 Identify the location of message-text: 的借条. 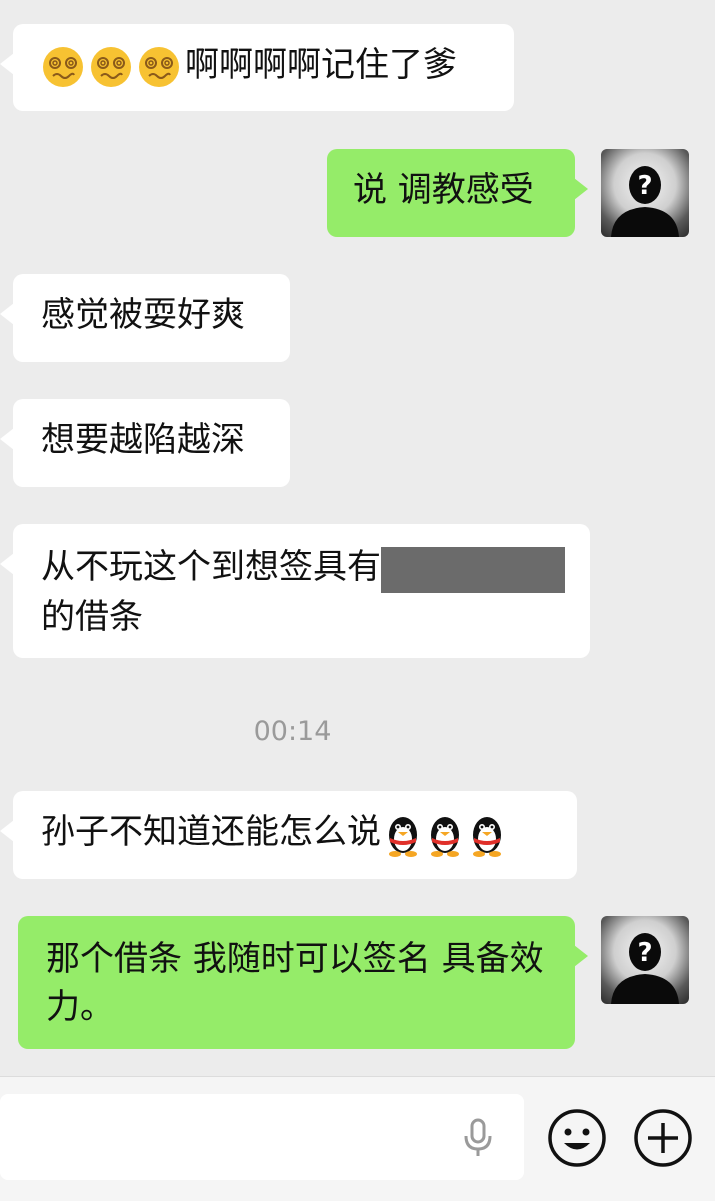
(92, 617).